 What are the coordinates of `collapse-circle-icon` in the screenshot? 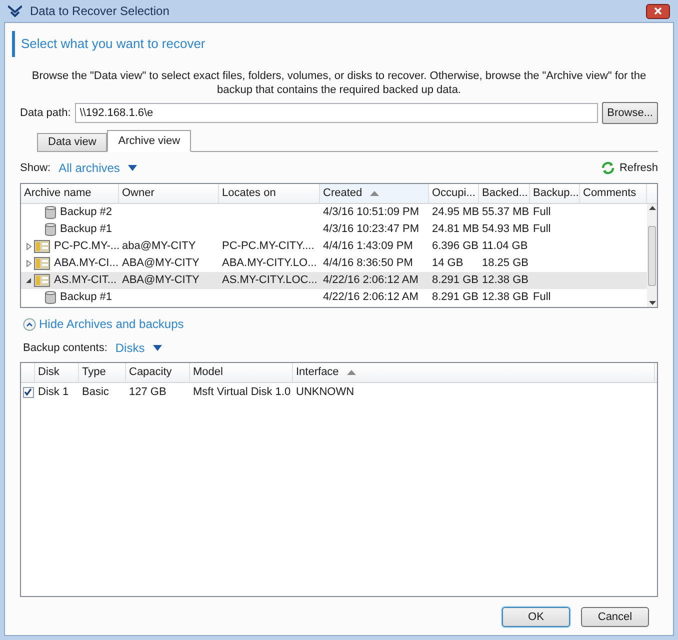 It's located at (29, 324).